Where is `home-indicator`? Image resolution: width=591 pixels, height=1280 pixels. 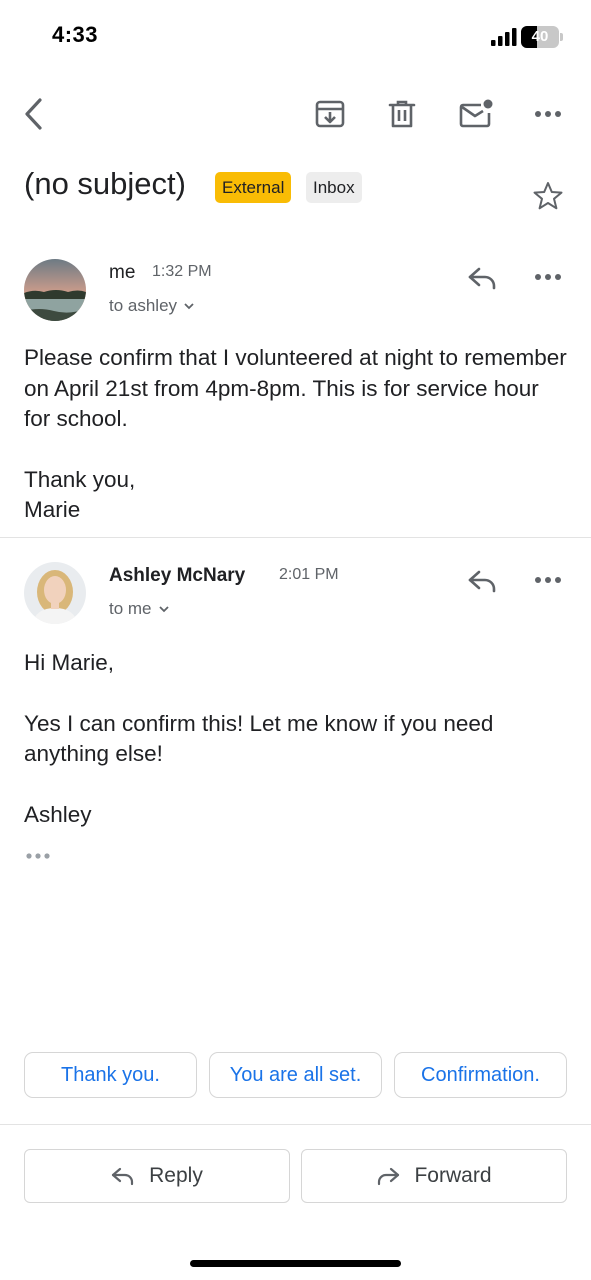 home-indicator is located at coordinates (295, 1263).